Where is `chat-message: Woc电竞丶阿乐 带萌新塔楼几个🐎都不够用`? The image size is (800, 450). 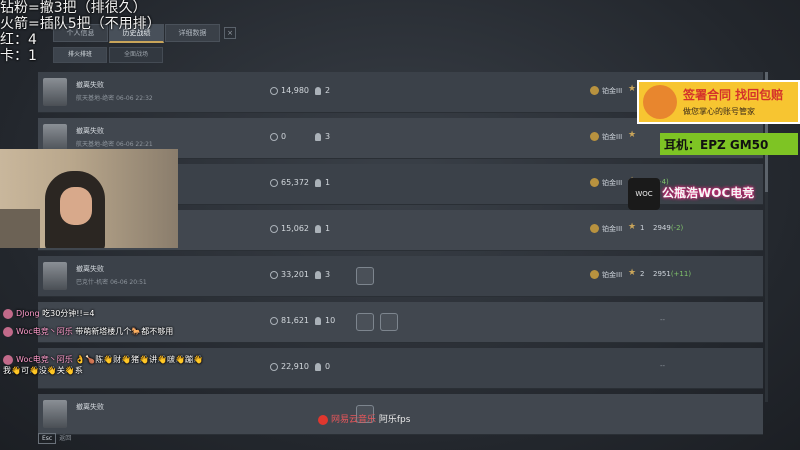
chat-message: Woc电竞丶阿乐 带萌新塔楼几个🐎都不够用 is located at coordinates (88, 331).